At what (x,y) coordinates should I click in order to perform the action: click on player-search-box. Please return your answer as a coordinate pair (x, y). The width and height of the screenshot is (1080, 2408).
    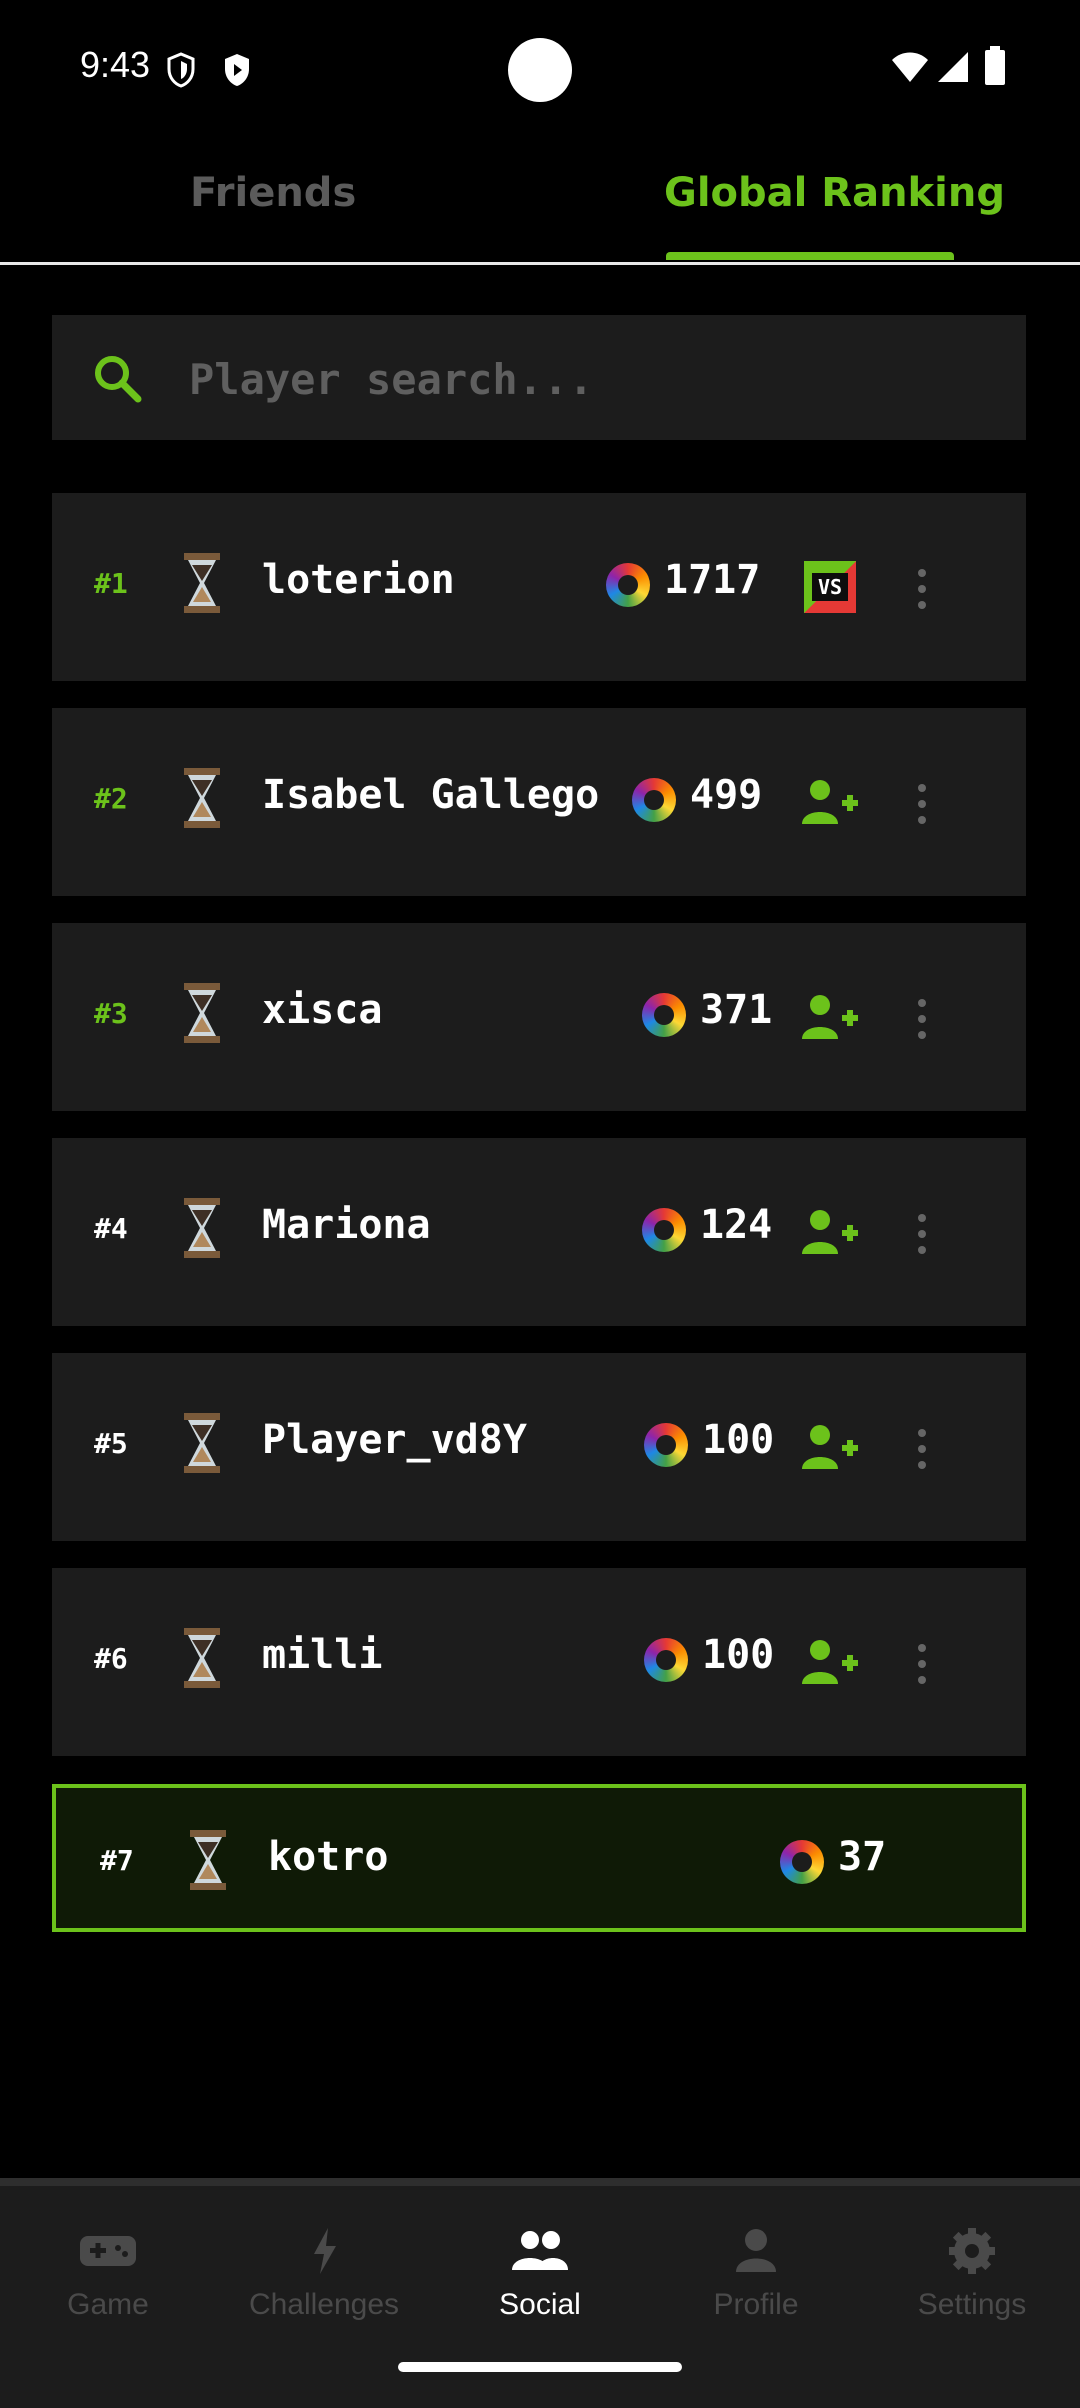
    Looking at the image, I should click on (539, 377).